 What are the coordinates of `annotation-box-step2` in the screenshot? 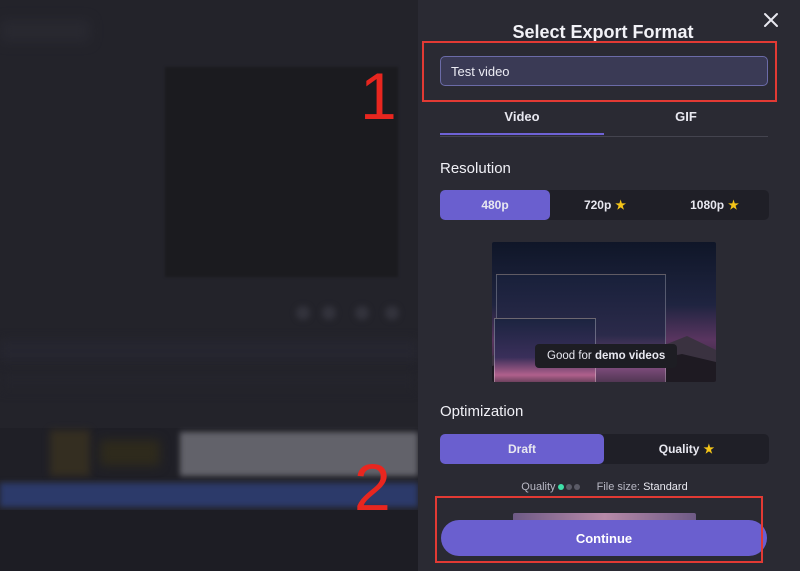 It's located at (599, 529).